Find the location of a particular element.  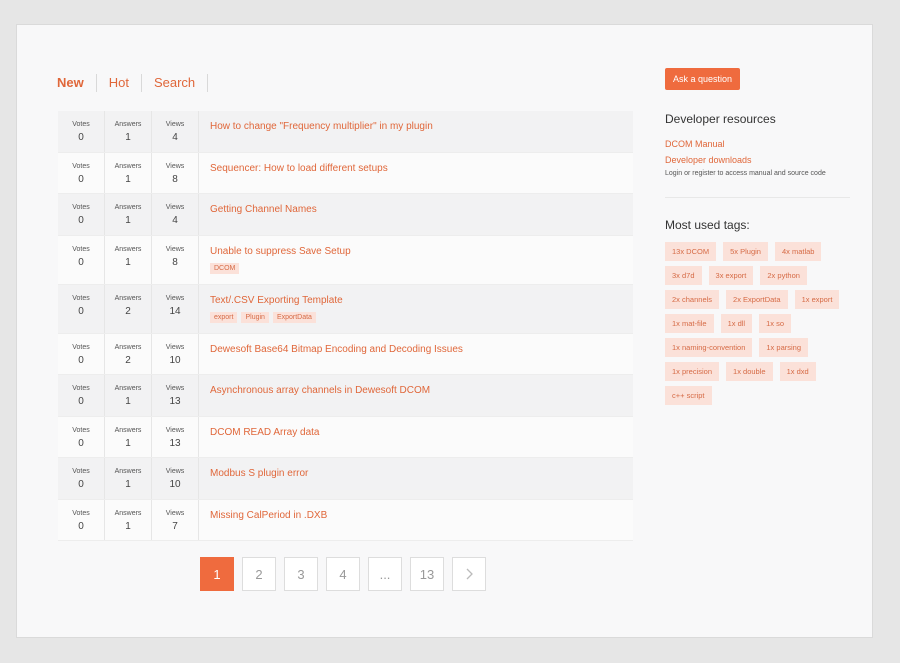

tag-chip: 2x channels is located at coordinates (692, 299).